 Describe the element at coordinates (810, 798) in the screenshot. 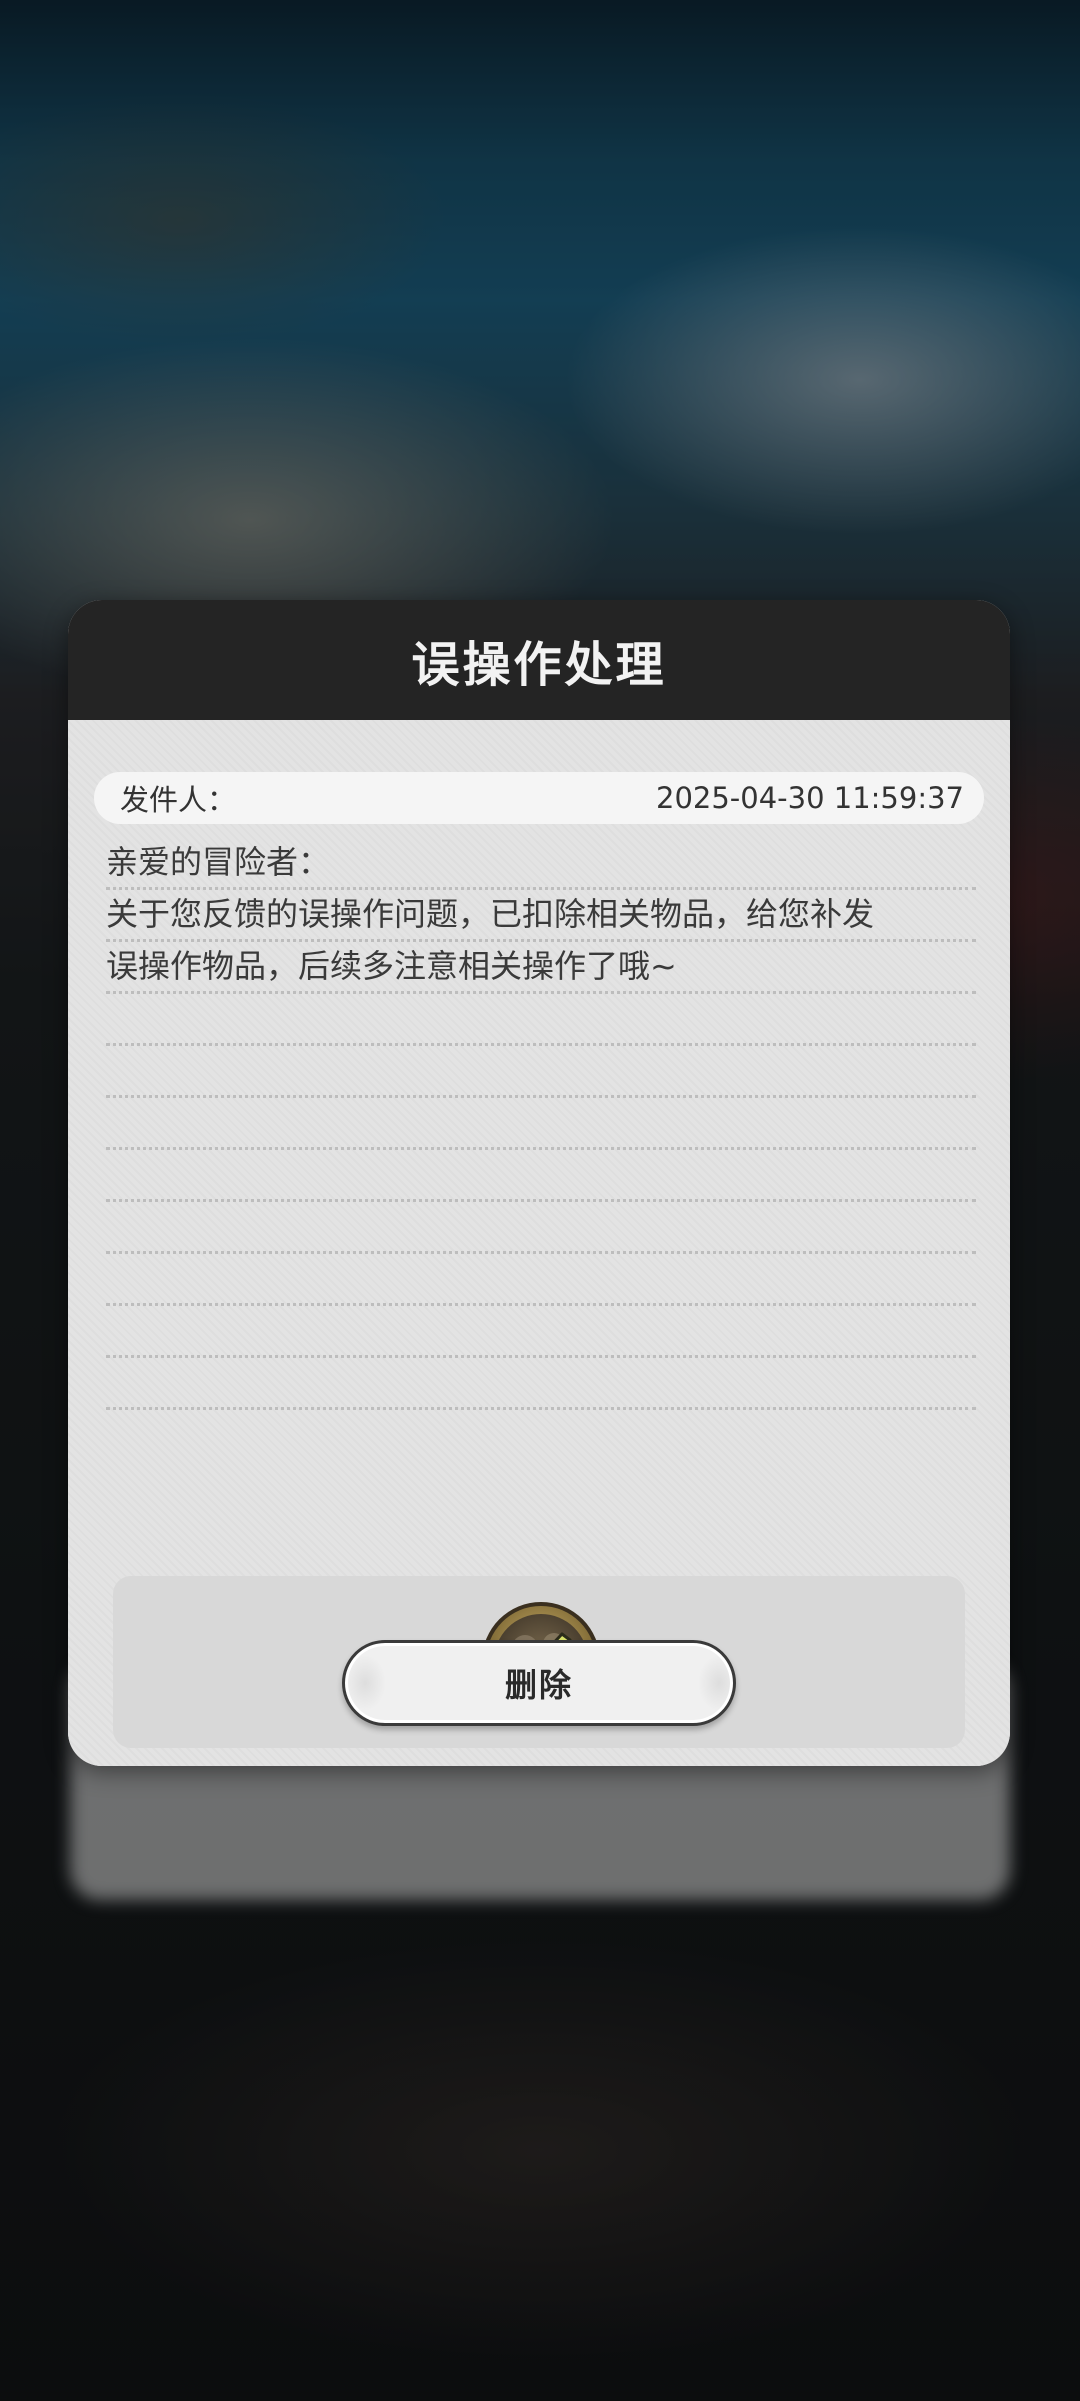

I see `mail-timestamp: 2025-04-30 11:59:37` at that location.